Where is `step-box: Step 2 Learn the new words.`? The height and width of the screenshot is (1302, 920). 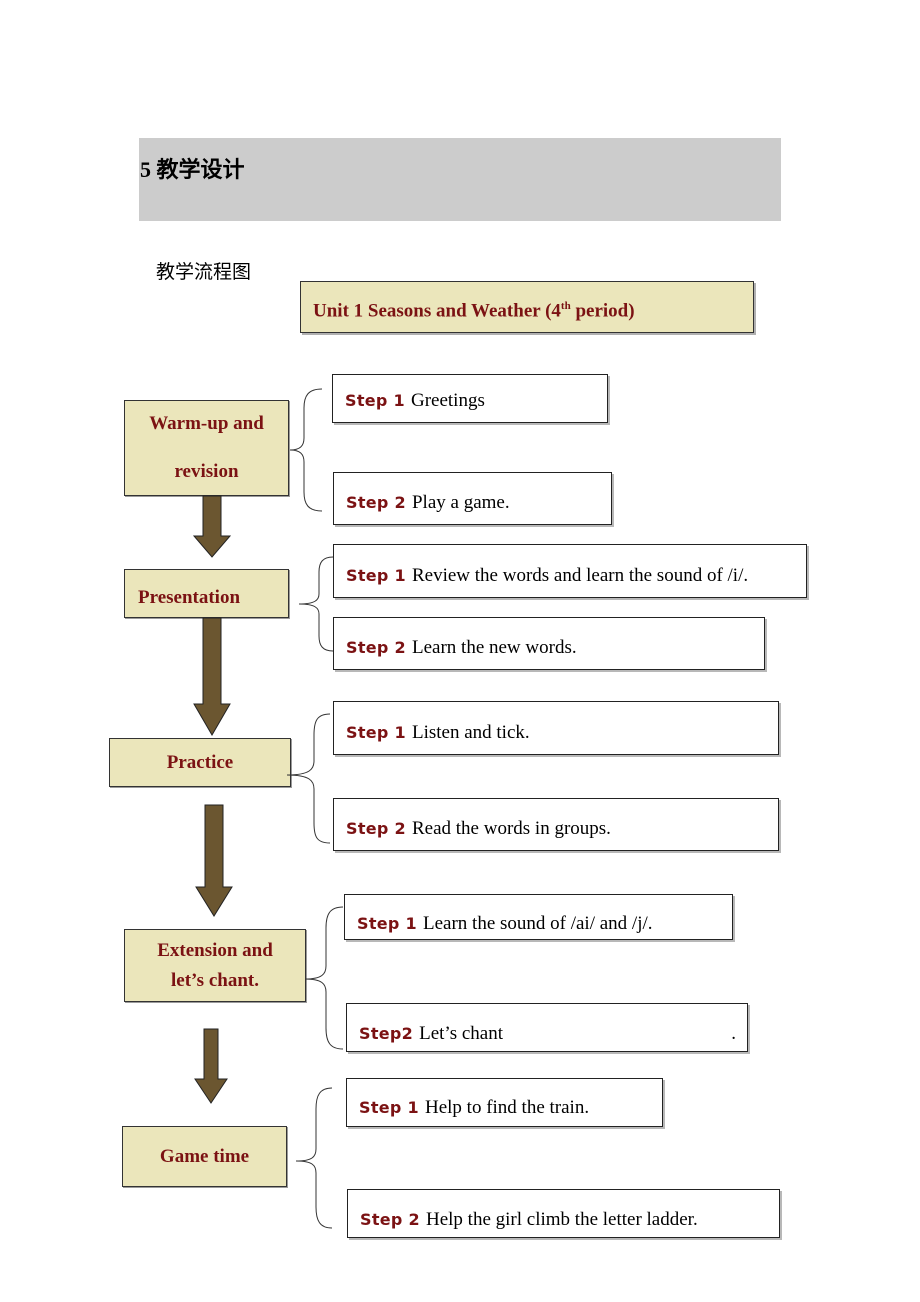 step-box: Step 2 Learn the new words. is located at coordinates (549, 643).